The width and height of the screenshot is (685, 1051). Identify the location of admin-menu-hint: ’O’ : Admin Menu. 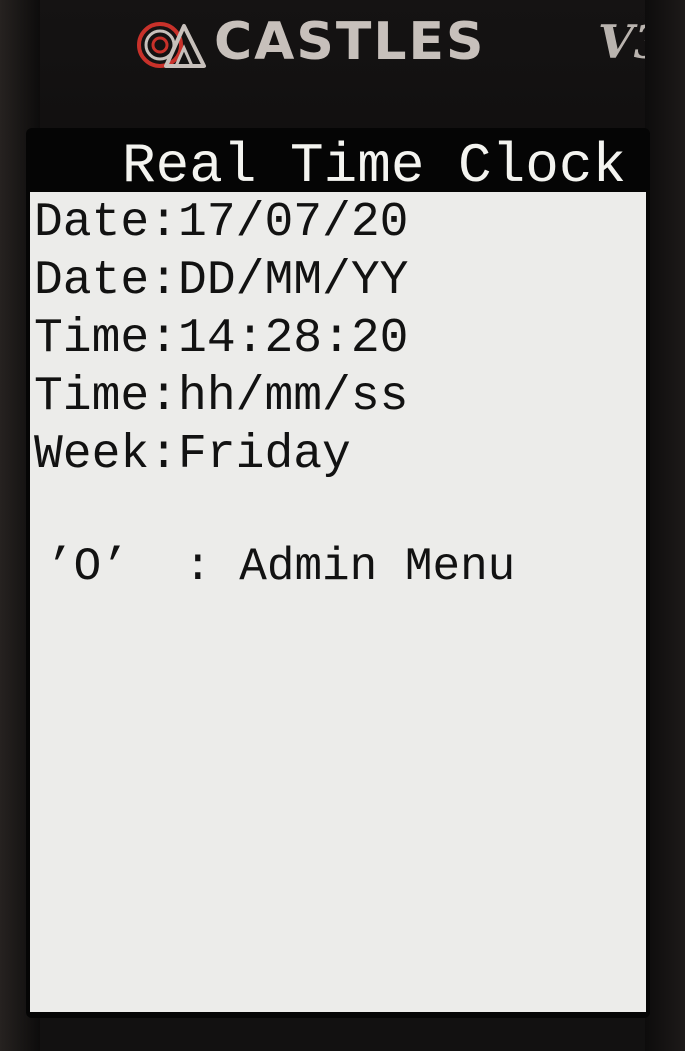
(280, 567).